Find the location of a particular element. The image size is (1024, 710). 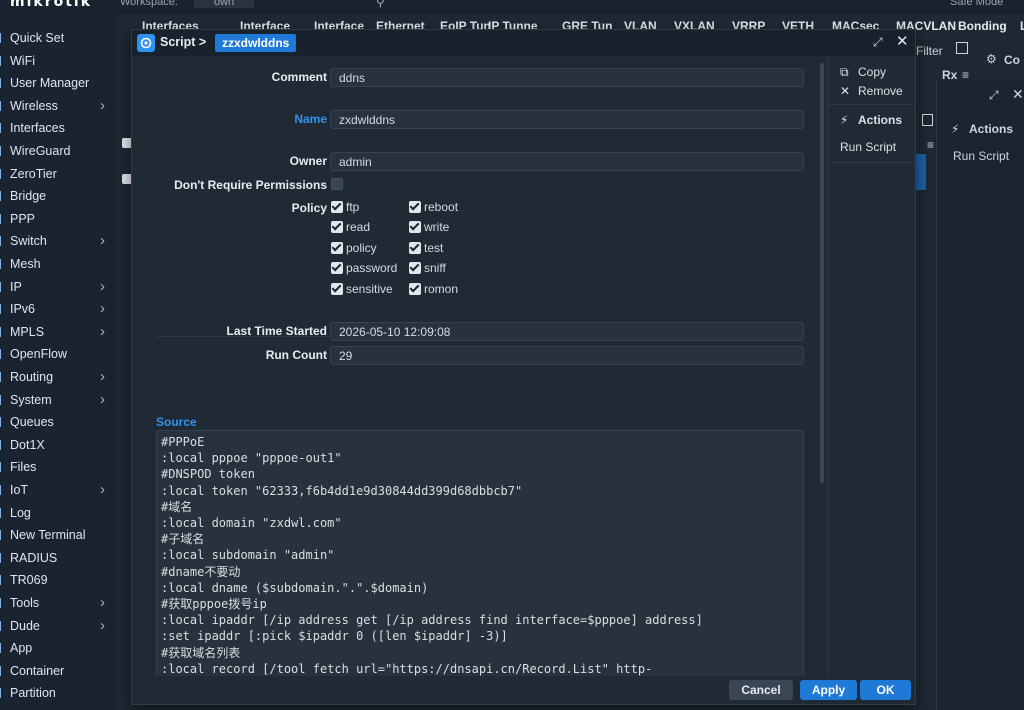

policy-reboot-checkbox is located at coordinates (415, 207).